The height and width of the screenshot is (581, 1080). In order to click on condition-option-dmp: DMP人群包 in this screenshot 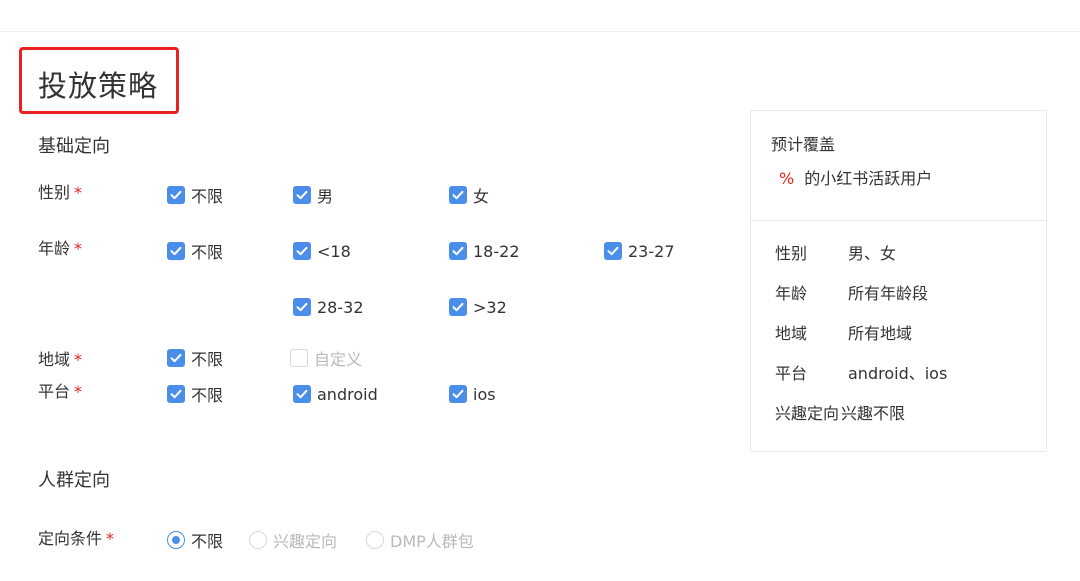, I will do `click(420, 540)`.